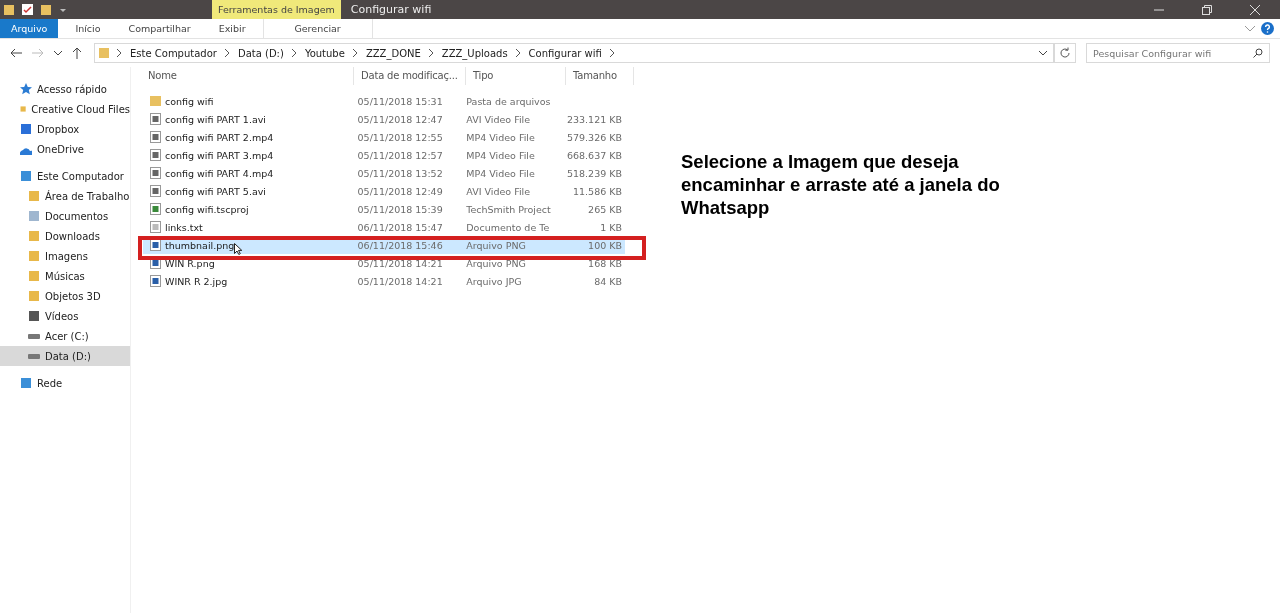  What do you see at coordinates (173, 53) in the screenshot?
I see `breadcrumb: Este Computador` at bounding box center [173, 53].